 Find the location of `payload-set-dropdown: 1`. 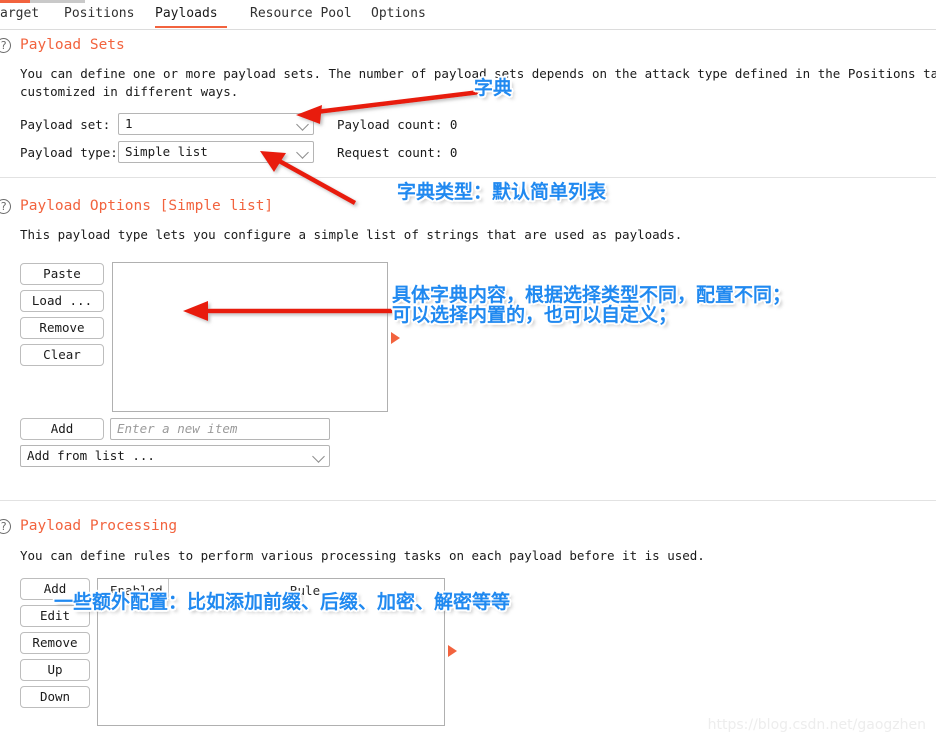

payload-set-dropdown: 1 is located at coordinates (216, 124).